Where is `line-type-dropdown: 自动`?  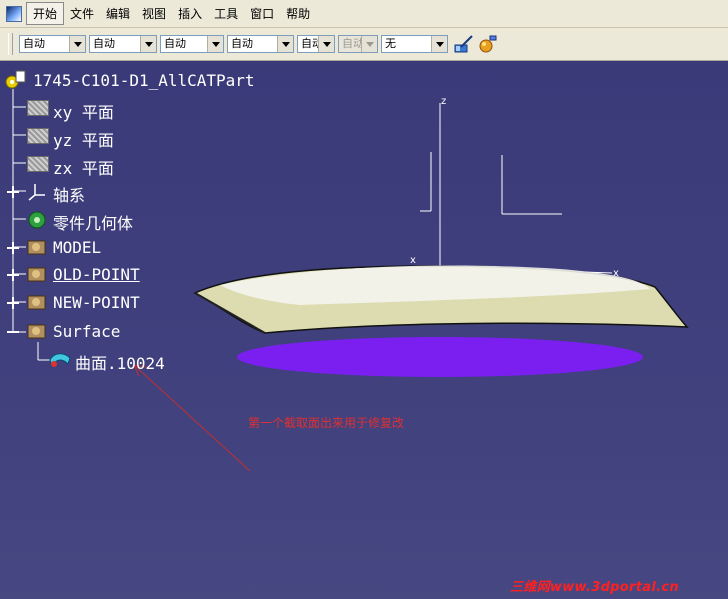 line-type-dropdown: 自动 is located at coordinates (260, 44).